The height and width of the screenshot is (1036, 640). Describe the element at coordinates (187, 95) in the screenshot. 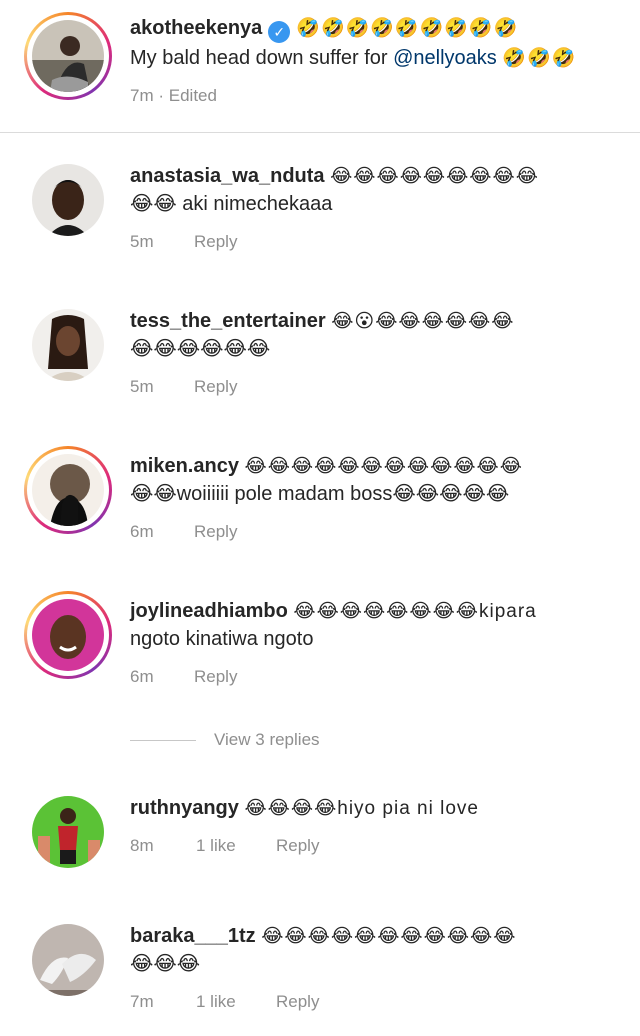

I see `caption-edited: · Edited` at that location.